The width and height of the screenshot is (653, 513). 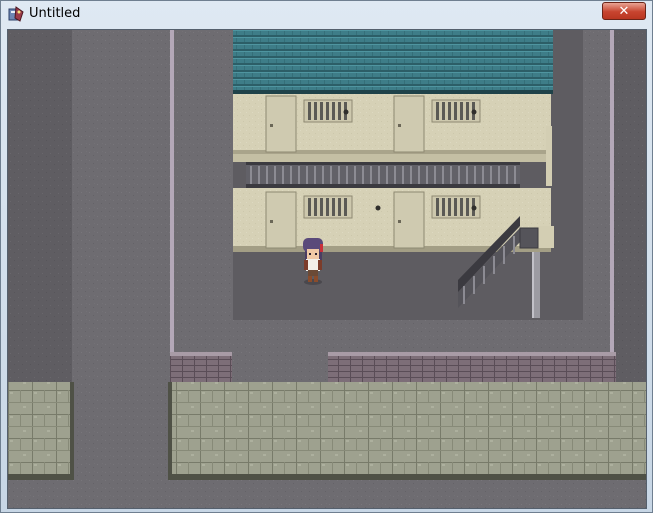 What do you see at coordinates (630, 206) in the screenshot?
I see `side-alley-right` at bounding box center [630, 206].